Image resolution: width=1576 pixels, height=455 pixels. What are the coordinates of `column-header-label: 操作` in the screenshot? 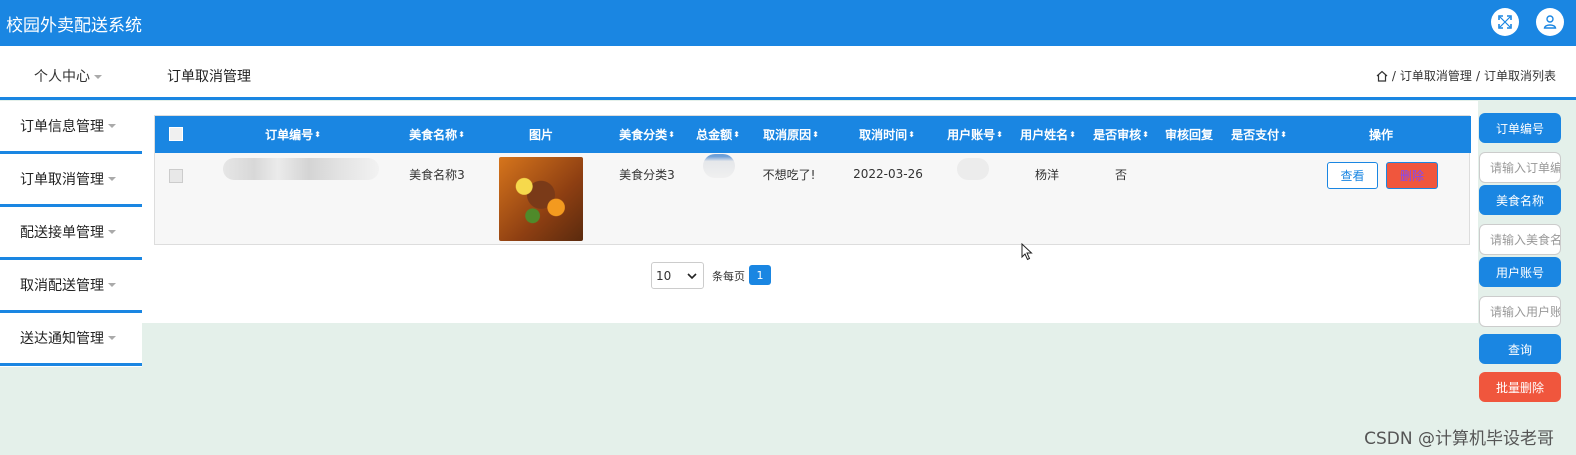 It's located at (1380, 135).